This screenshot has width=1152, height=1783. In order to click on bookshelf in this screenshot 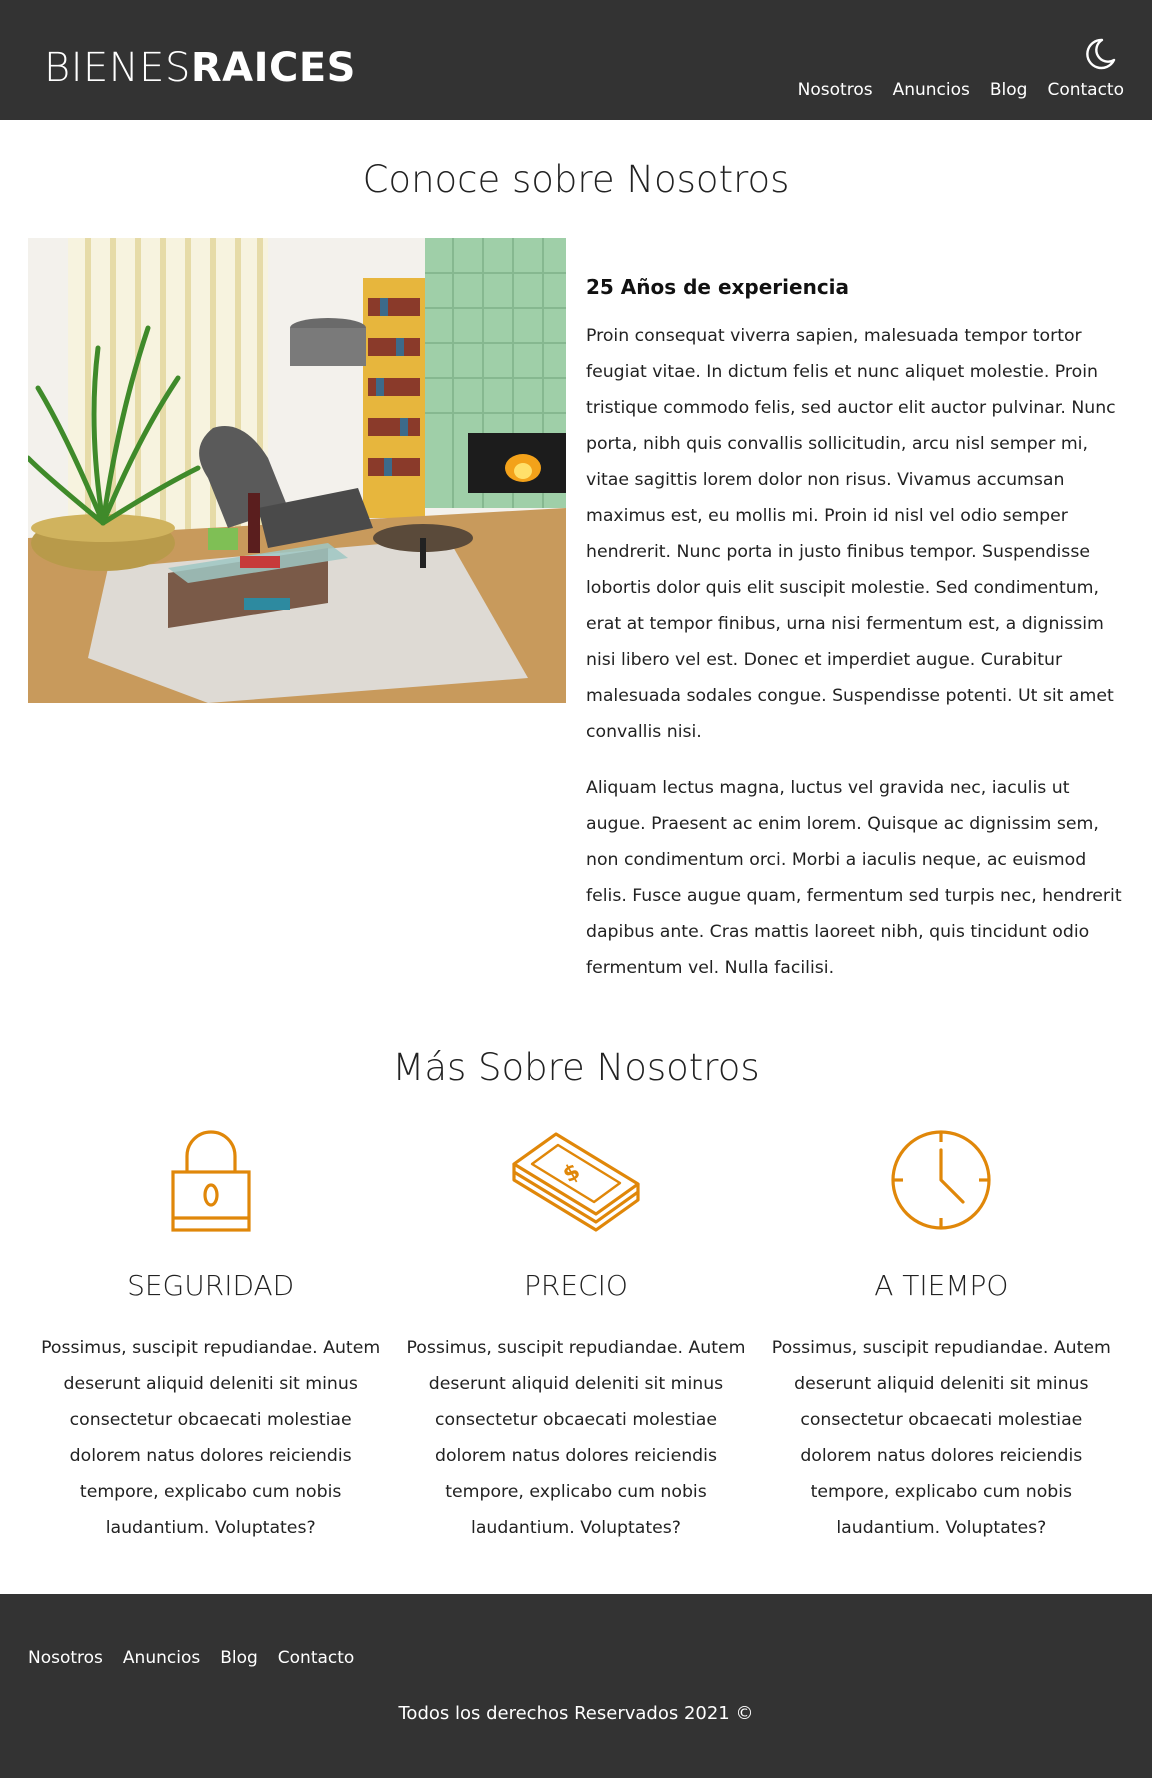, I will do `click(394, 398)`.